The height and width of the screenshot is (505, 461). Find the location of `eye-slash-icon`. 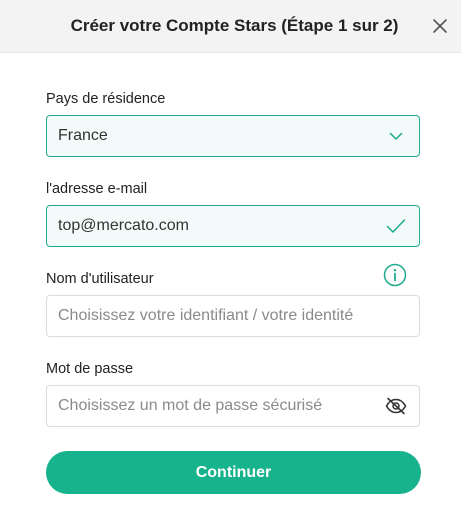

eye-slash-icon is located at coordinates (396, 406).